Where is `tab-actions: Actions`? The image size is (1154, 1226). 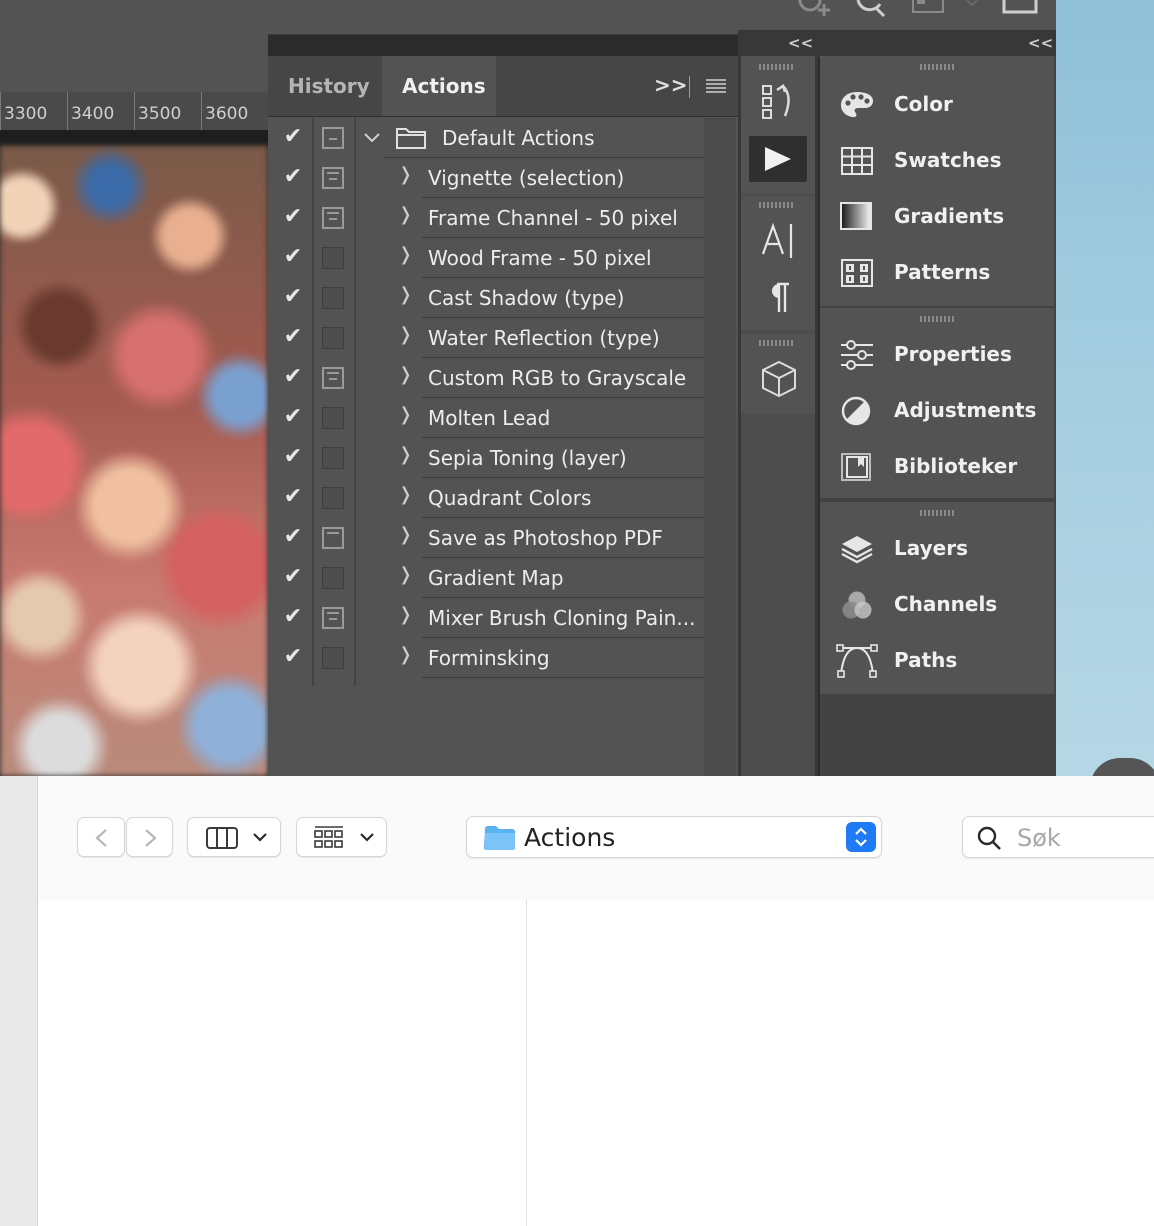 tab-actions: Actions is located at coordinates (439, 86).